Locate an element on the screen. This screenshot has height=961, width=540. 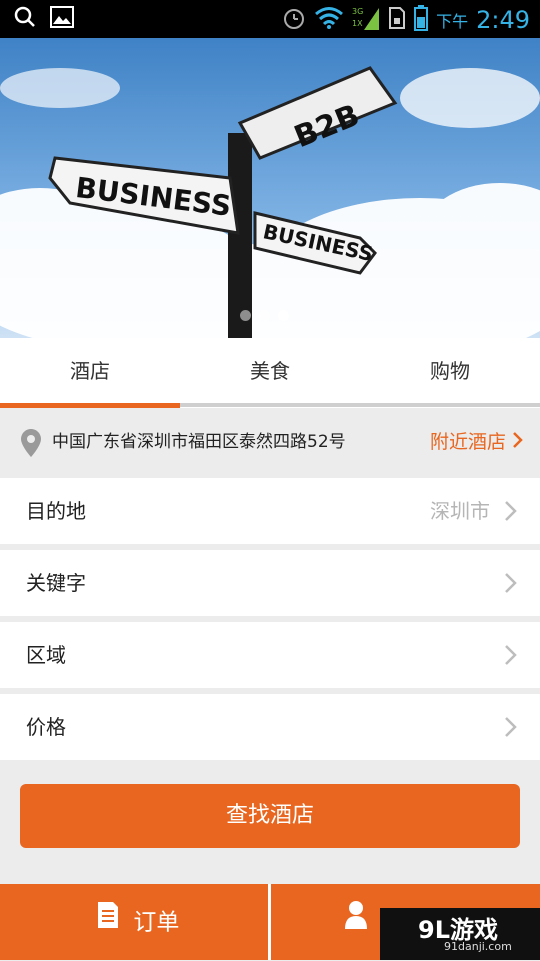
document-icon is located at coordinates (108, 923).